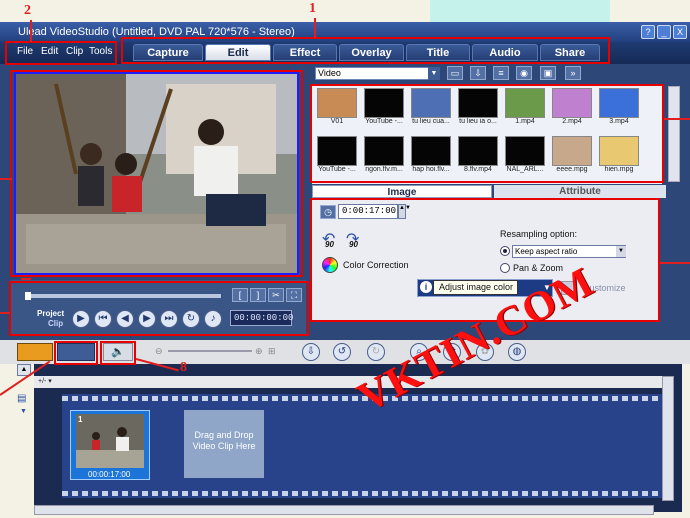  Describe the element at coordinates (487, 133) in the screenshot. I see `annotation-box-library` at that location.